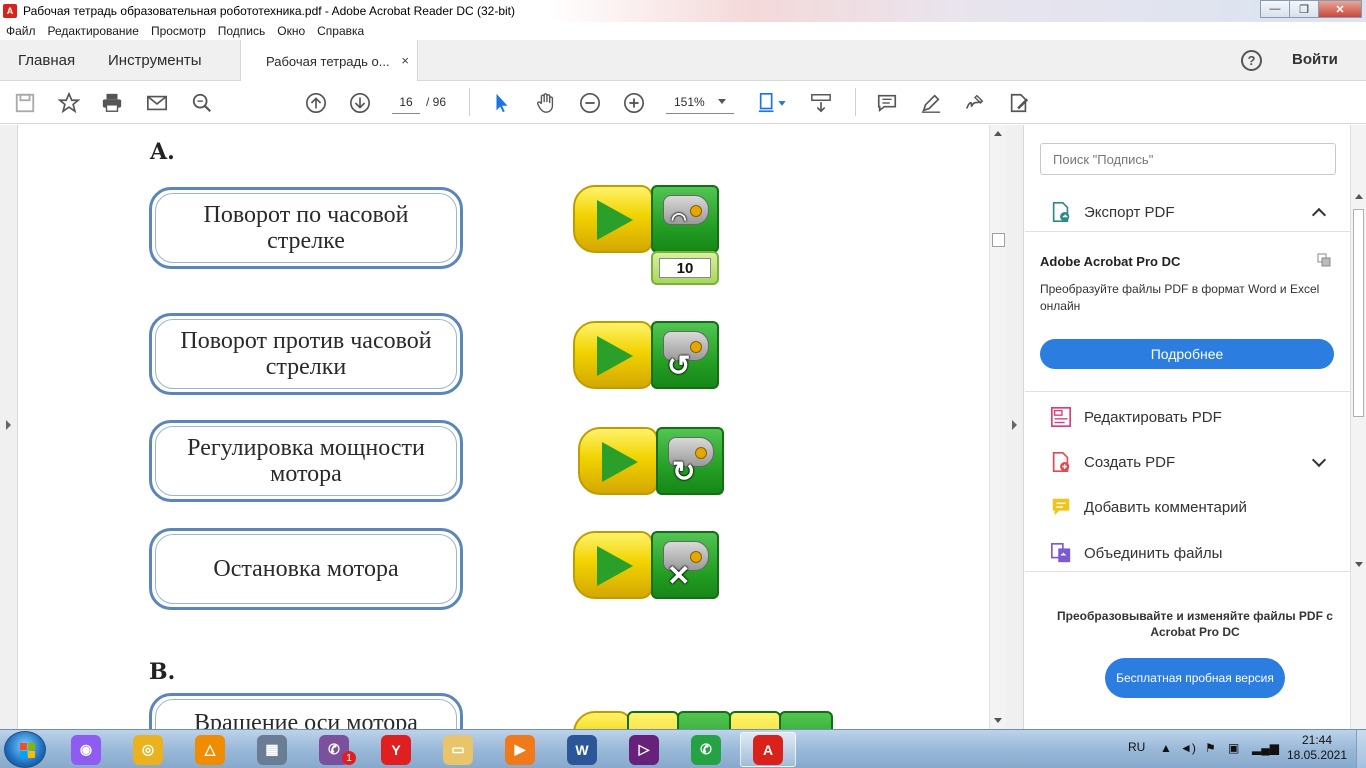 The height and width of the screenshot is (768, 1366). I want to click on stop-x-icon: ✕, so click(679, 575).